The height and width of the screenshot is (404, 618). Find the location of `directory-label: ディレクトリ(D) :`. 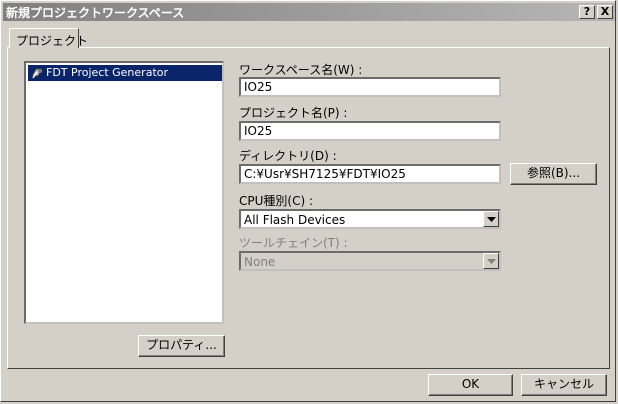

directory-label: ディレクトリ(D) : is located at coordinates (288, 156).